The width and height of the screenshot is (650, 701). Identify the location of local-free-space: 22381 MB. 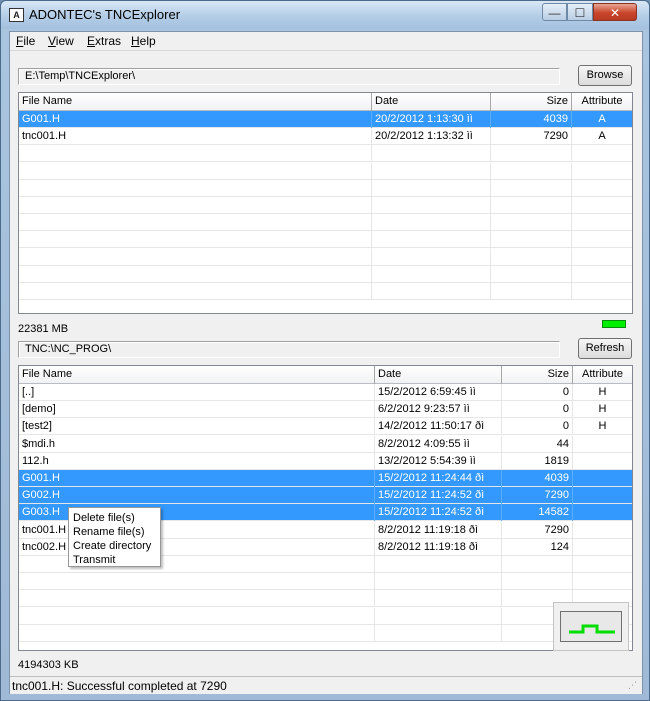
(43, 329).